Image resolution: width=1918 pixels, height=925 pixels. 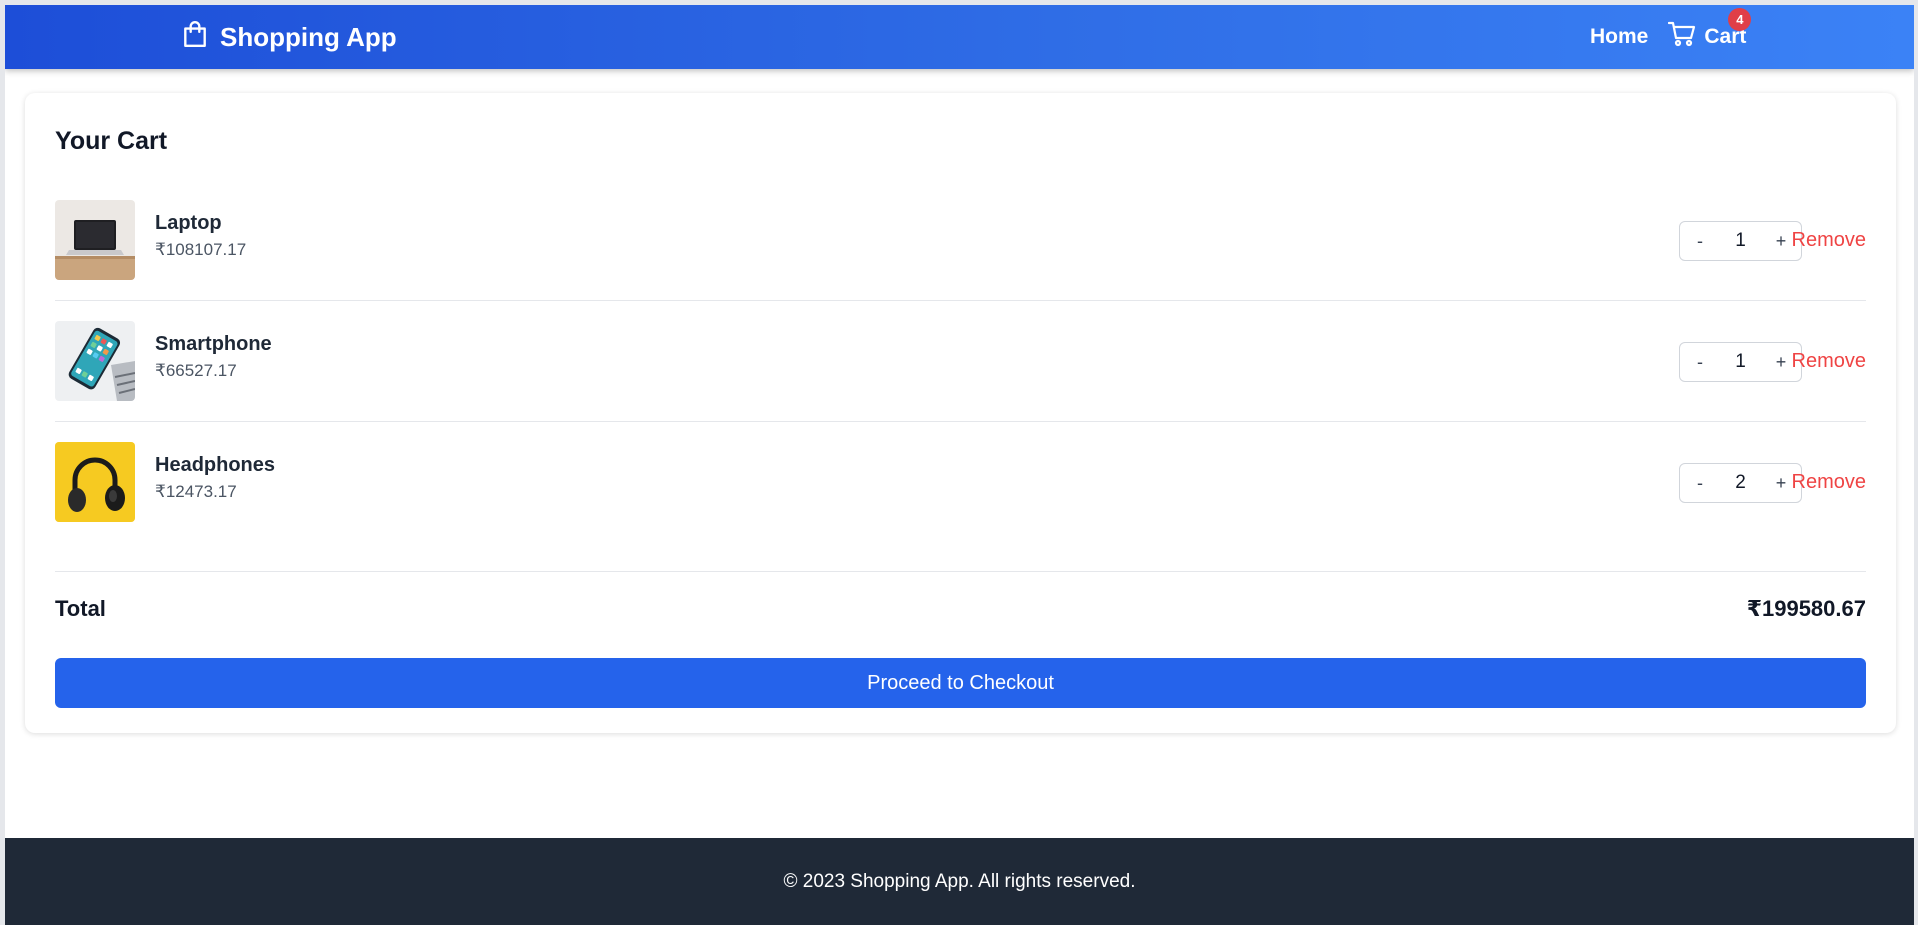 I want to click on item-price: ₹108107.17, so click(x=201, y=249).